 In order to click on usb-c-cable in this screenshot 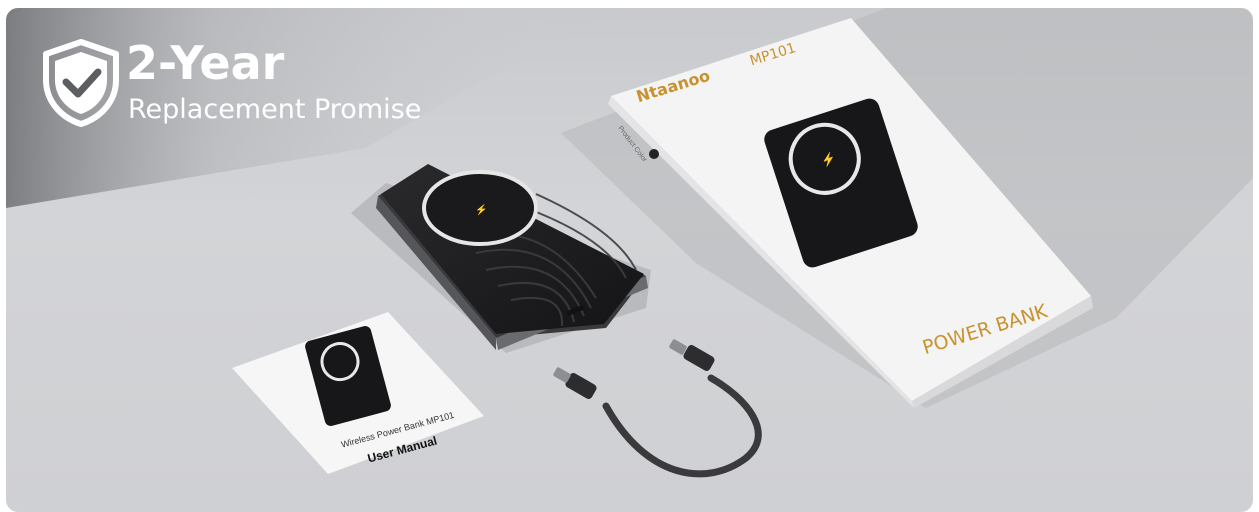, I will do `click(657, 408)`.